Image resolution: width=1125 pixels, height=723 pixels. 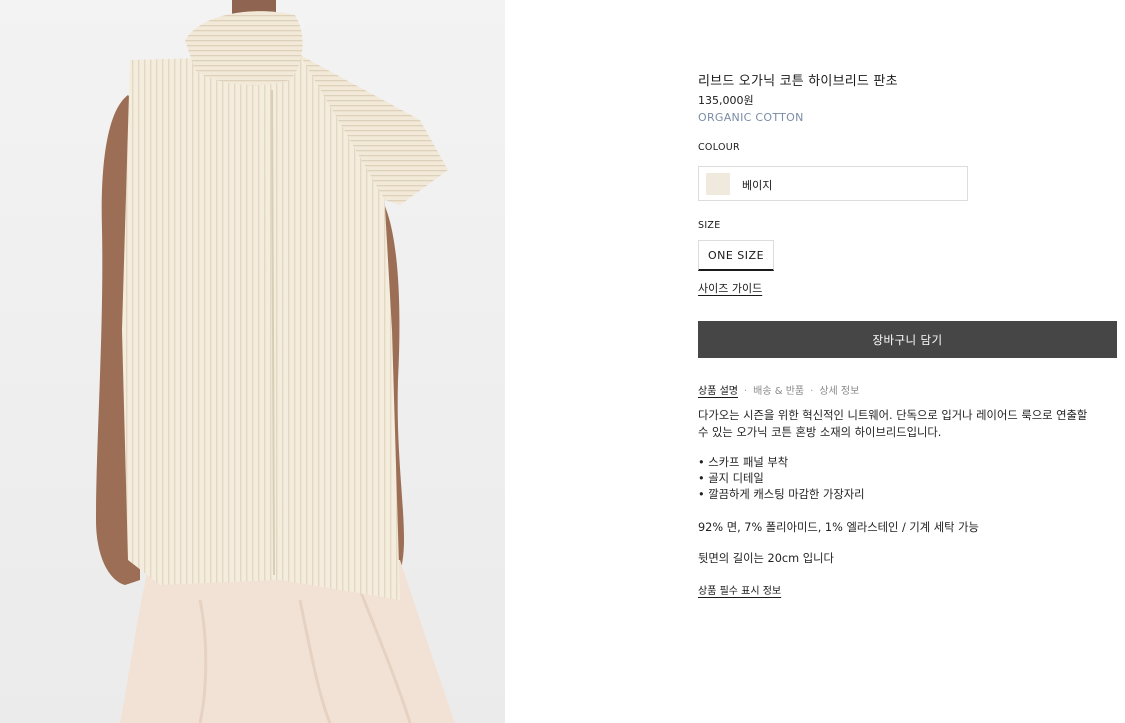 I want to click on size-label: SIZE, so click(x=709, y=225).